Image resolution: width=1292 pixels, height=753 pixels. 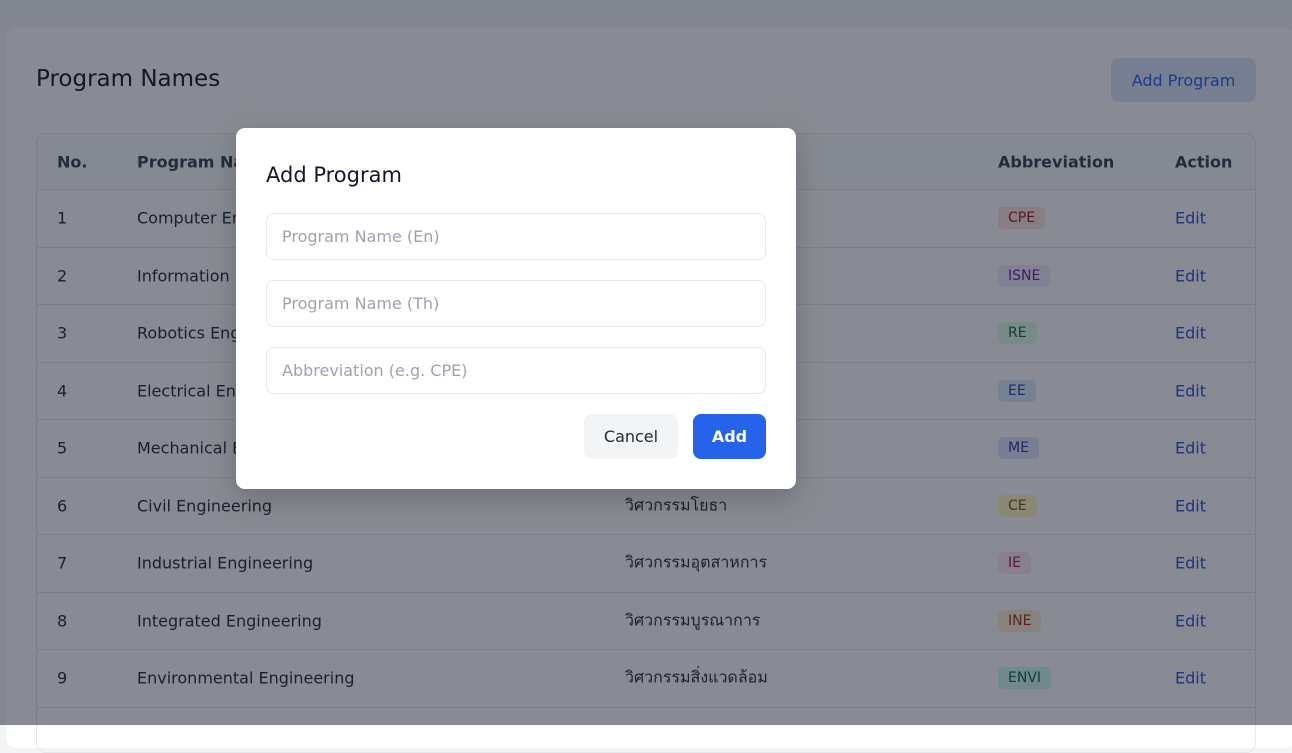 I want to click on program-name-th-input, so click(x=516, y=303).